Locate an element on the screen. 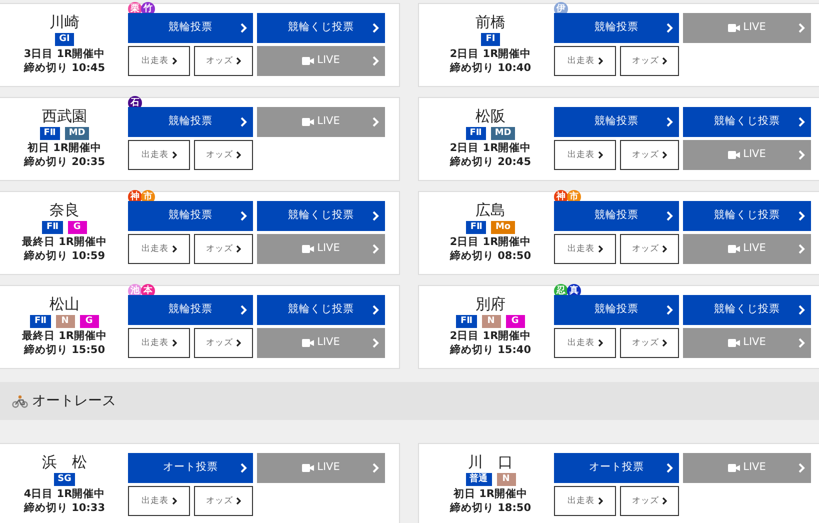  grade-label: Mo is located at coordinates (503, 227).